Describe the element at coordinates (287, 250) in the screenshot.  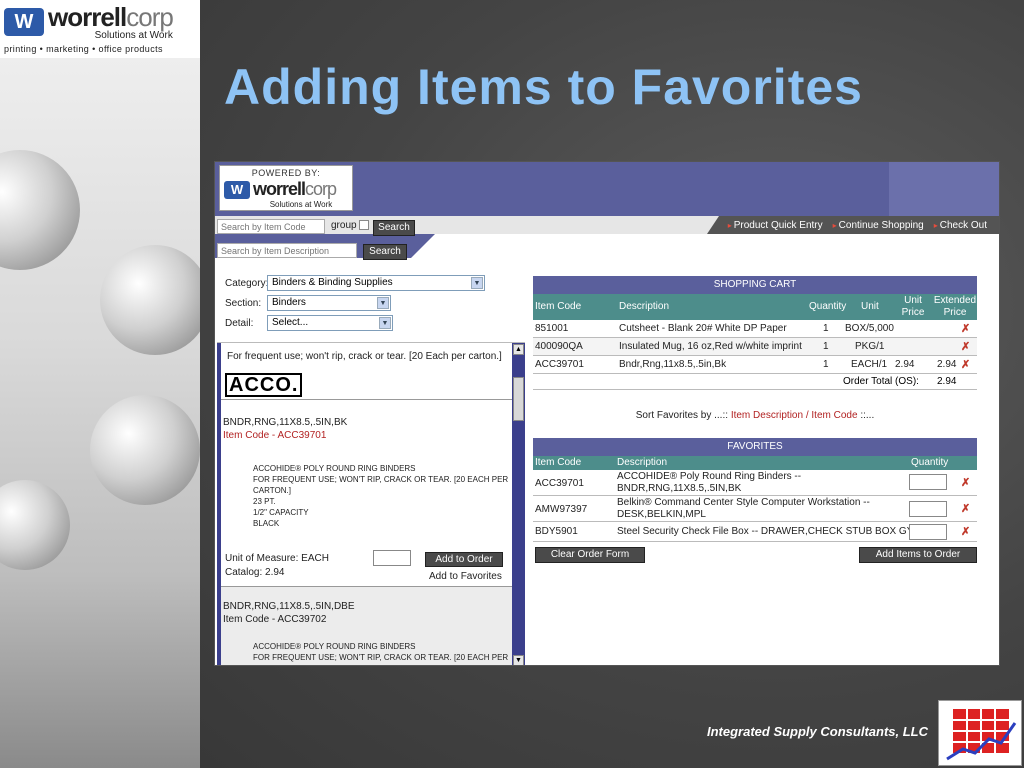
I see `description-search-input` at that location.